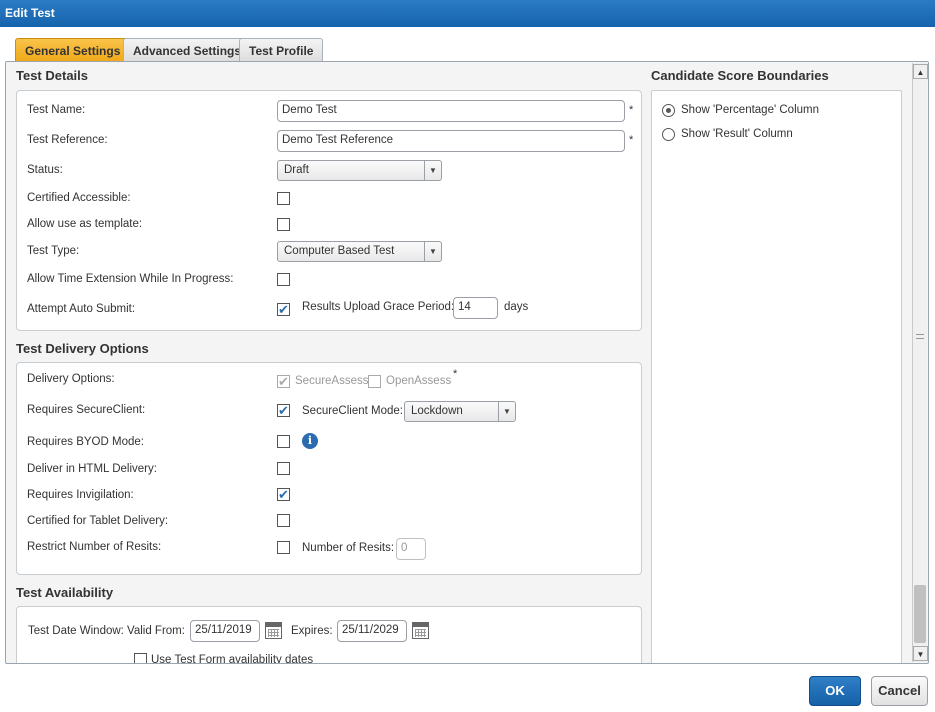 This screenshot has height=712, width=935. Describe the element at coordinates (225, 631) in the screenshot. I see `valid-from-input: 25/11/2019` at that location.